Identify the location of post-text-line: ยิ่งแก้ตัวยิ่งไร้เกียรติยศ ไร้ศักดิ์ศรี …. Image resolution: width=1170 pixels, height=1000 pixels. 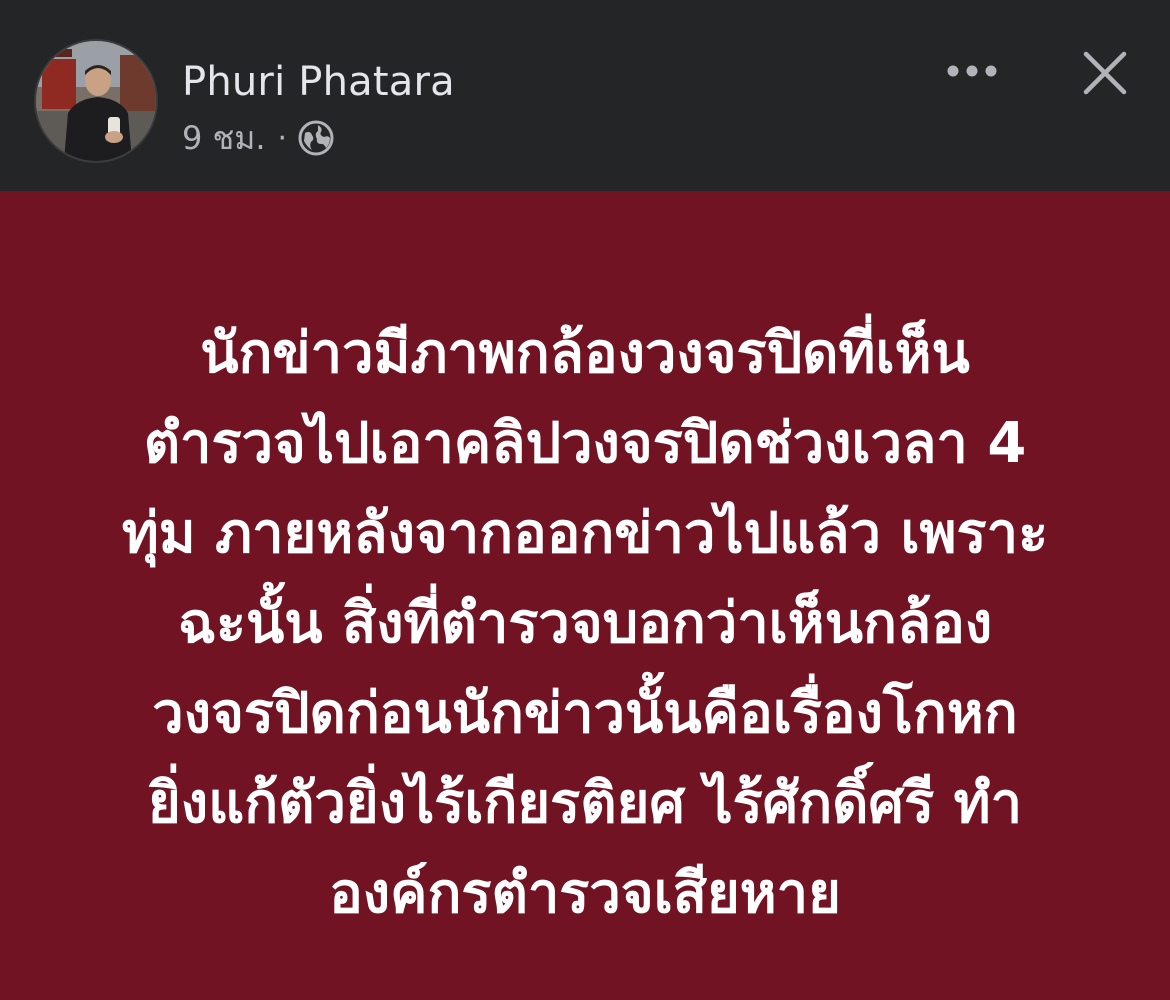
(585, 803).